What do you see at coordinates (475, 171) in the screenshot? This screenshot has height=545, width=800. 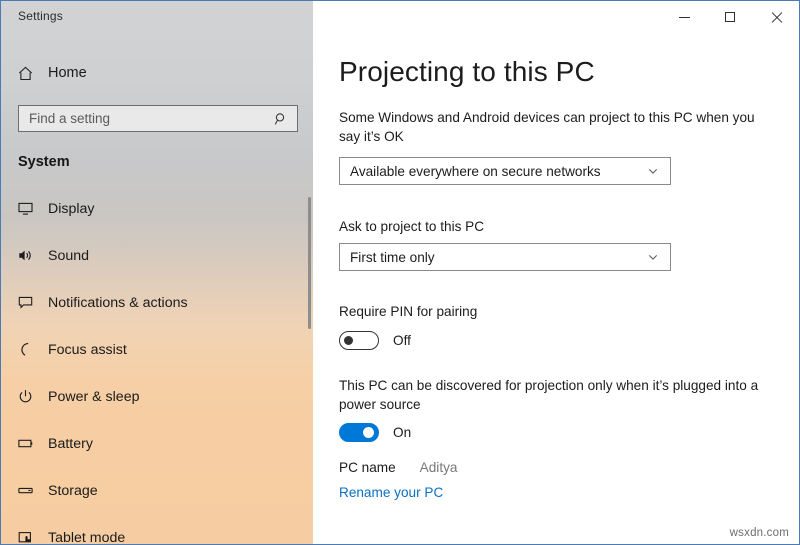 I see `availability-dropdown-value: Available everywhere on secure networks` at bounding box center [475, 171].